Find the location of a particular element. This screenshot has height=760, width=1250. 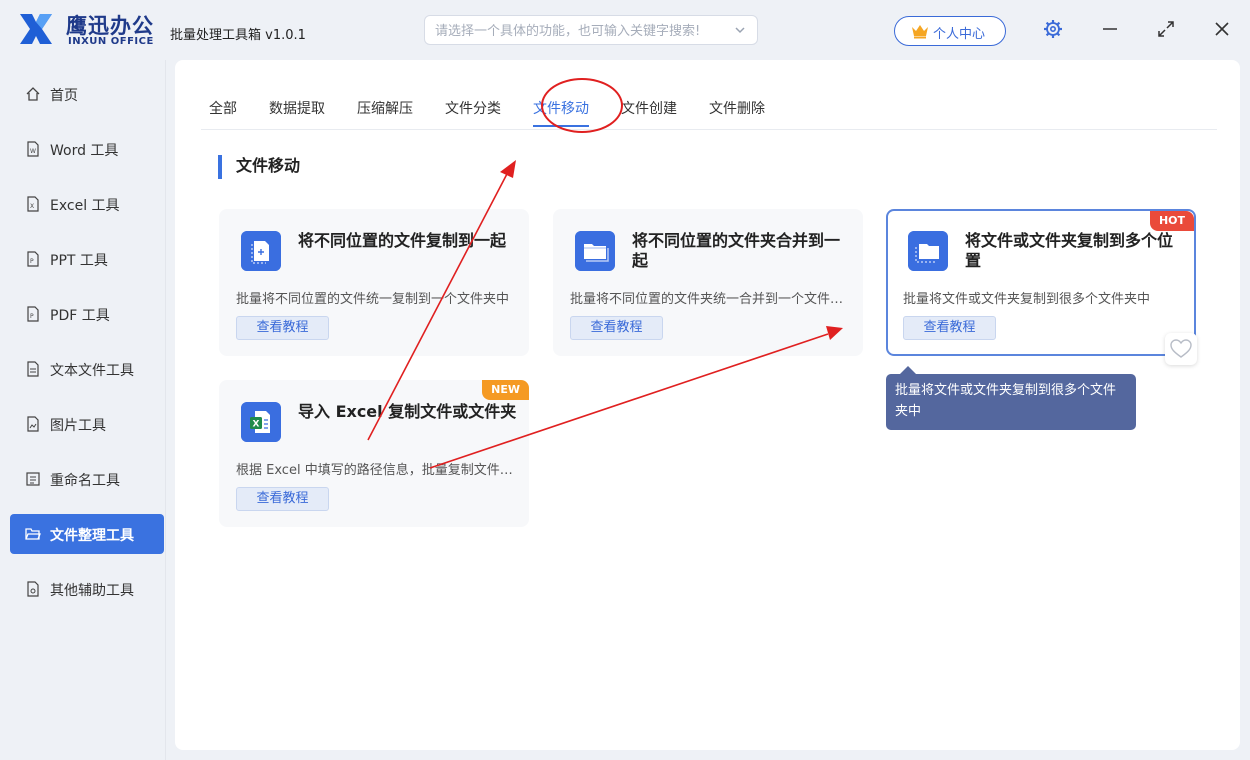

heart-icon is located at coordinates (1181, 348).